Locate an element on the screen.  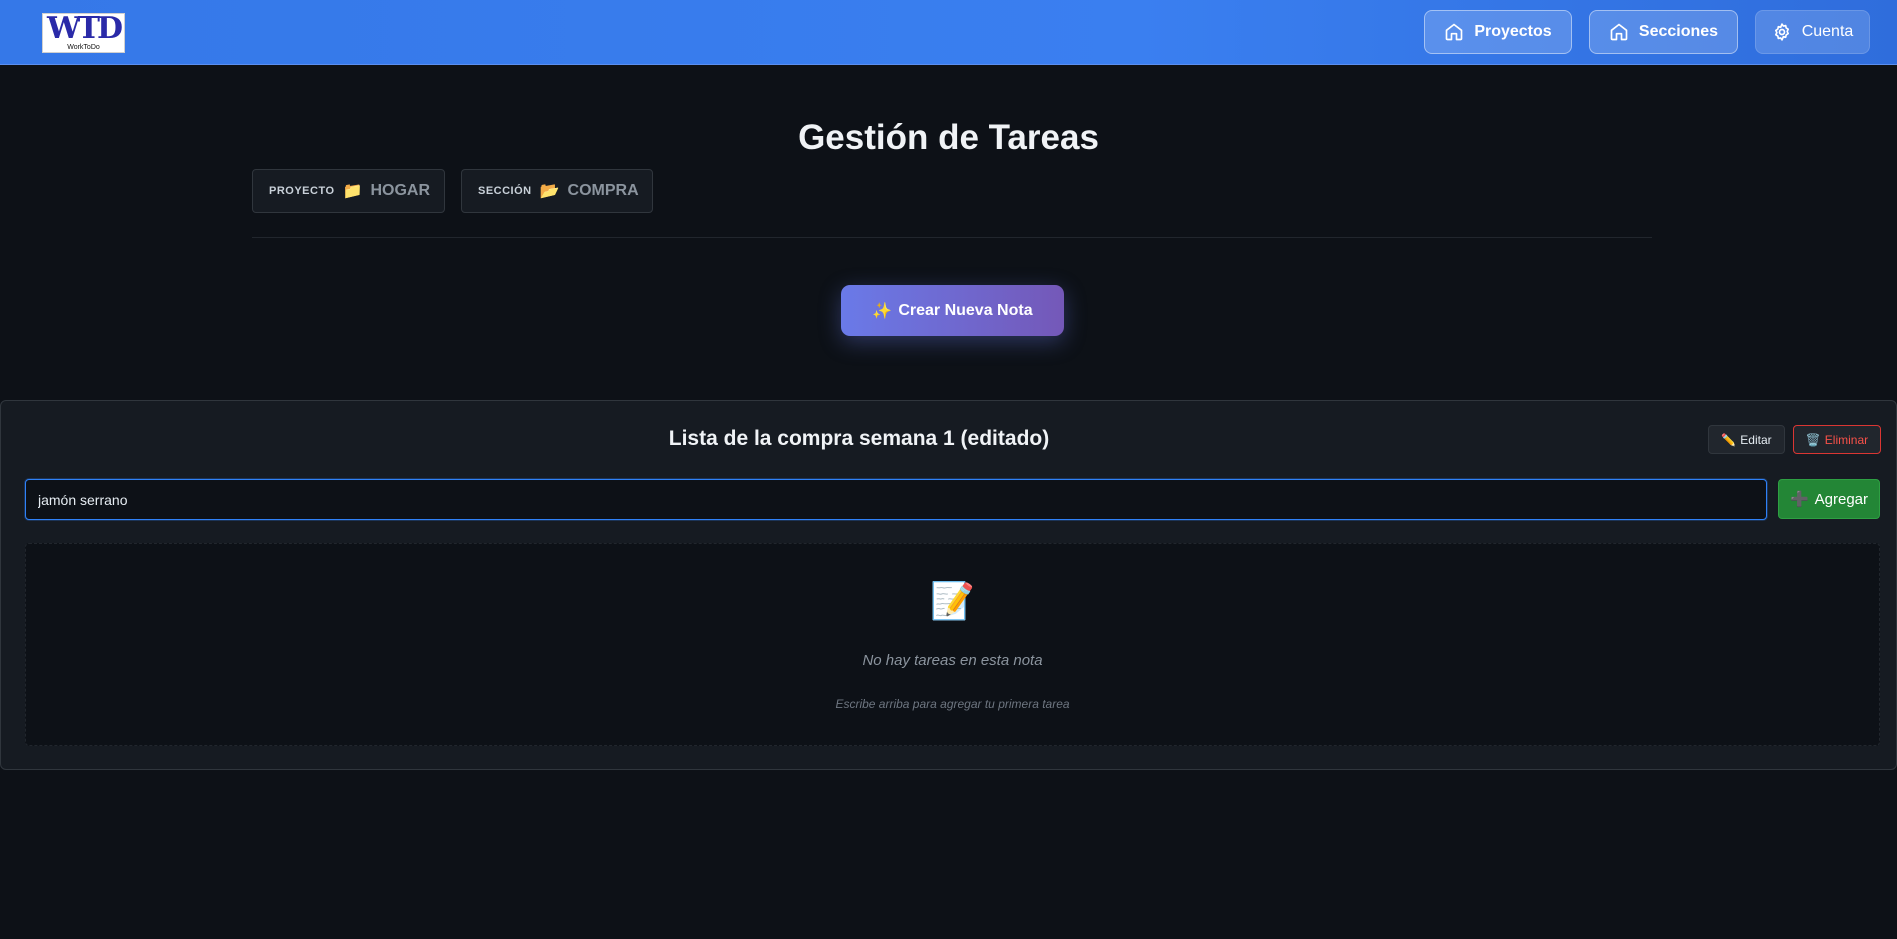
logo-mark: WTD is located at coordinates (84, 28).